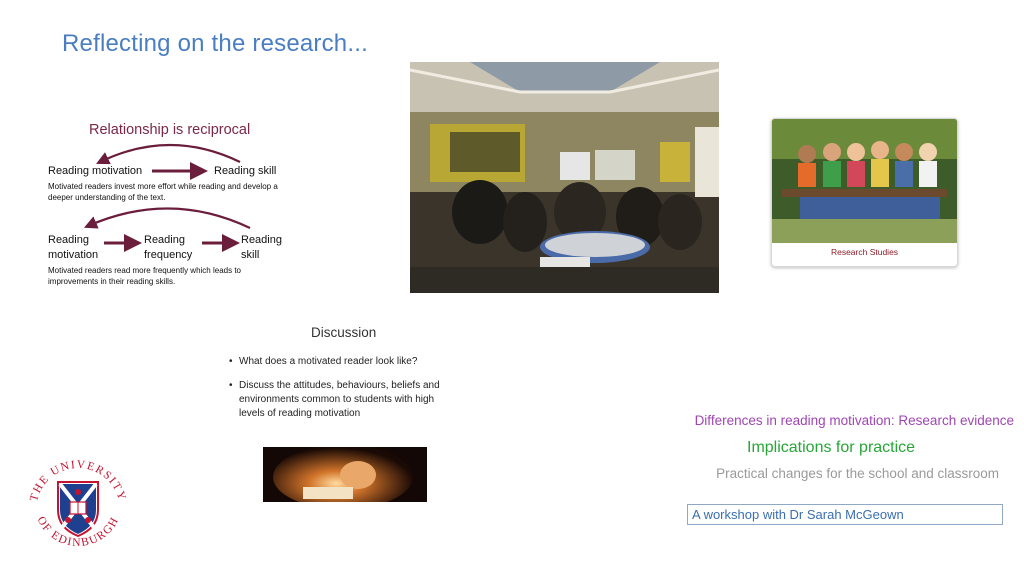 This screenshot has width=1024, height=576. Describe the element at coordinates (344, 332) in the screenshot. I see `discussion-heading: Discussion` at that location.